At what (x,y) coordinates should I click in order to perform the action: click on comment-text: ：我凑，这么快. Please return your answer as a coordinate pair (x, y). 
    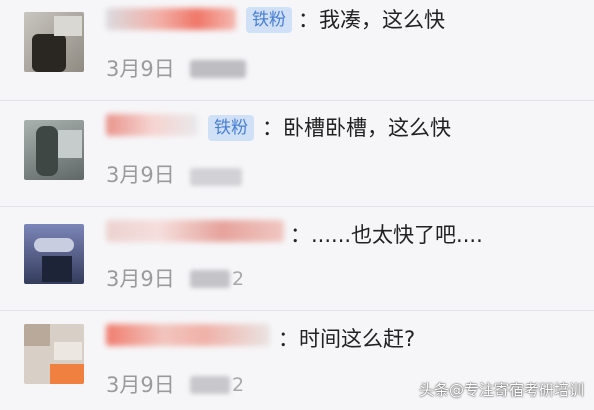
    Looking at the image, I should click on (371, 20).